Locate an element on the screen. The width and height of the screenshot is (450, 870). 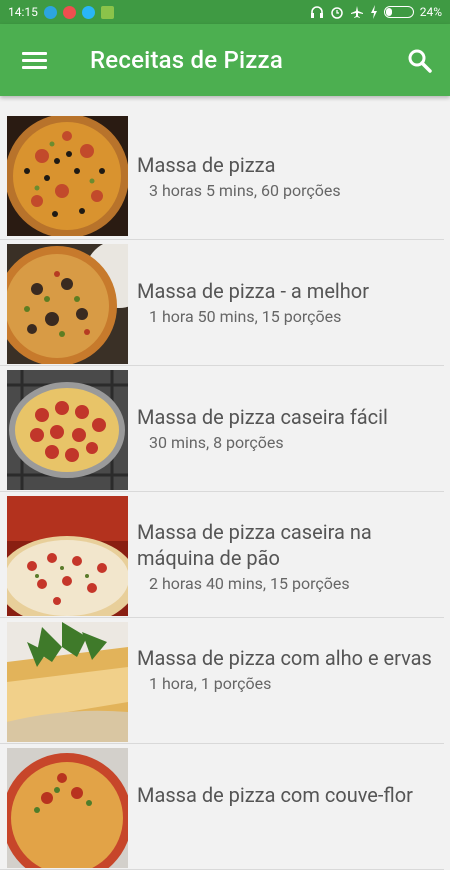
recipe-meta: 30 mins, 8 porções is located at coordinates (216, 442).